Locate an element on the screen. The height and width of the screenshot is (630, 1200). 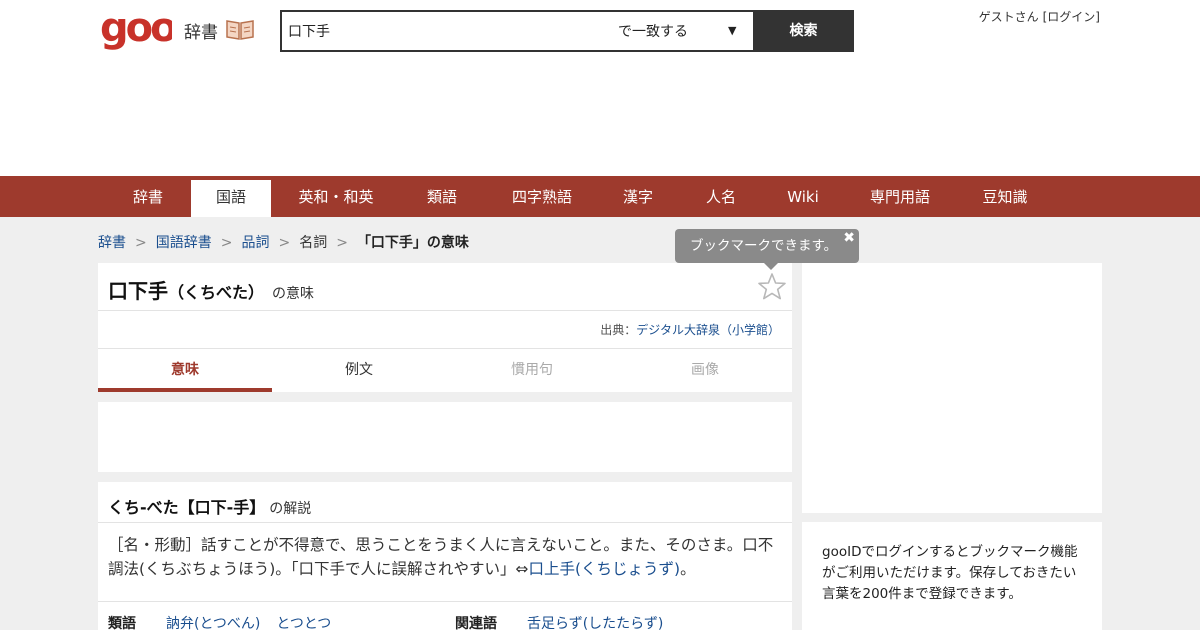
nav-item-dictionary: 辞書 is located at coordinates (148, 196).